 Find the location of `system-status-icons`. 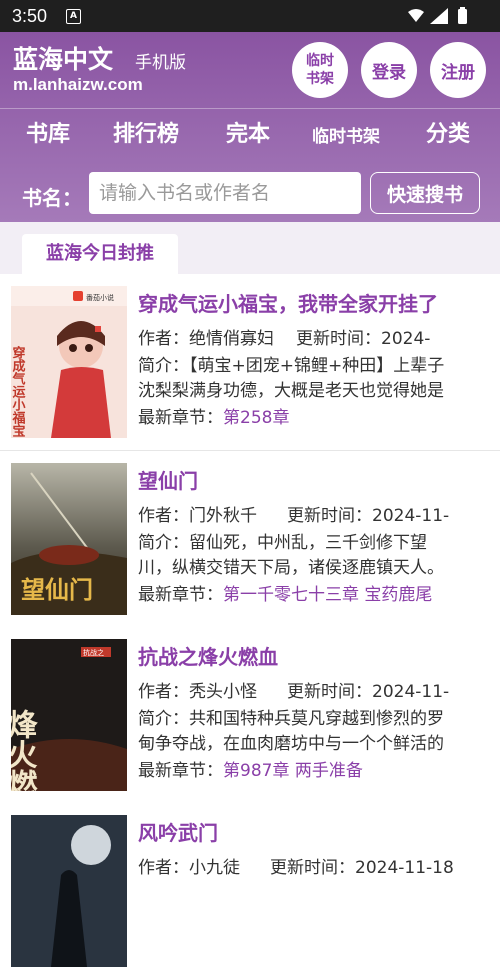

system-status-icons is located at coordinates (437, 15).